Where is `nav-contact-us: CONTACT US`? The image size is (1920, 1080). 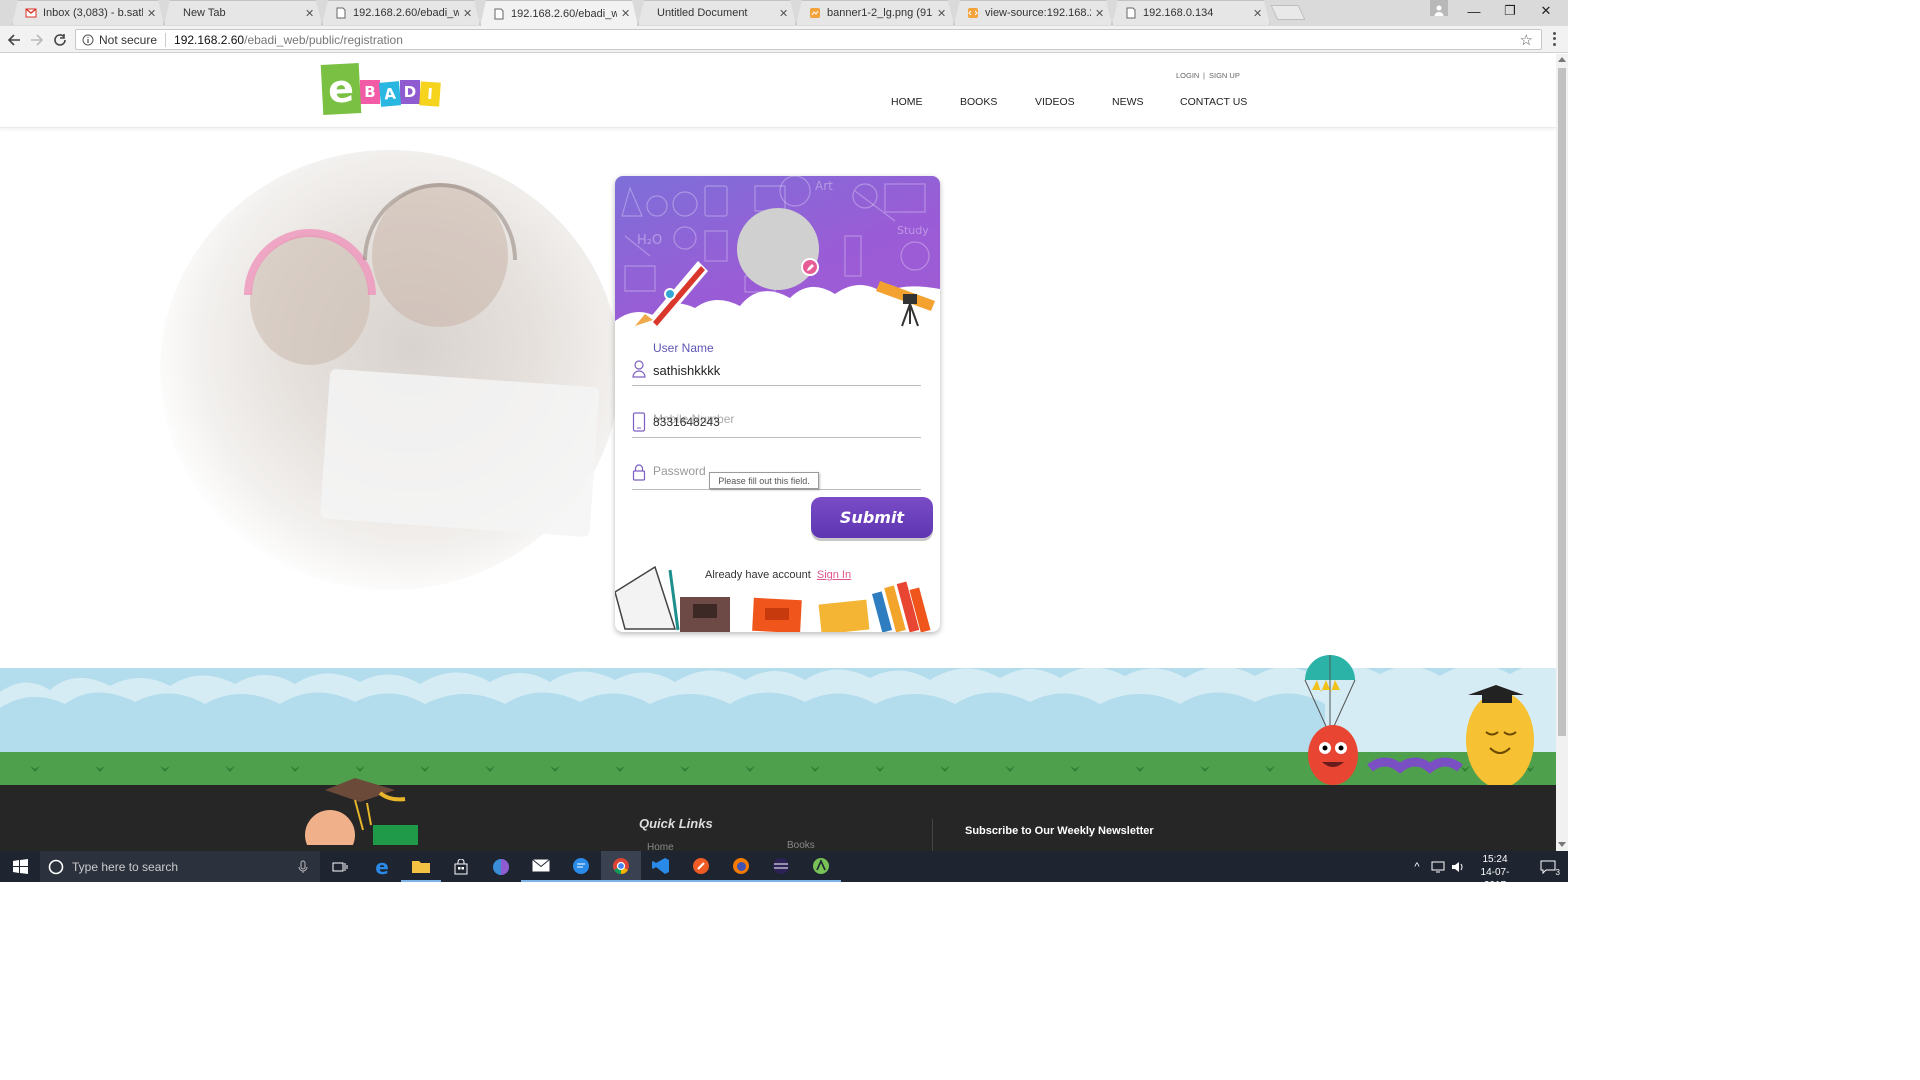 nav-contact-us: CONTACT US is located at coordinates (1213, 102).